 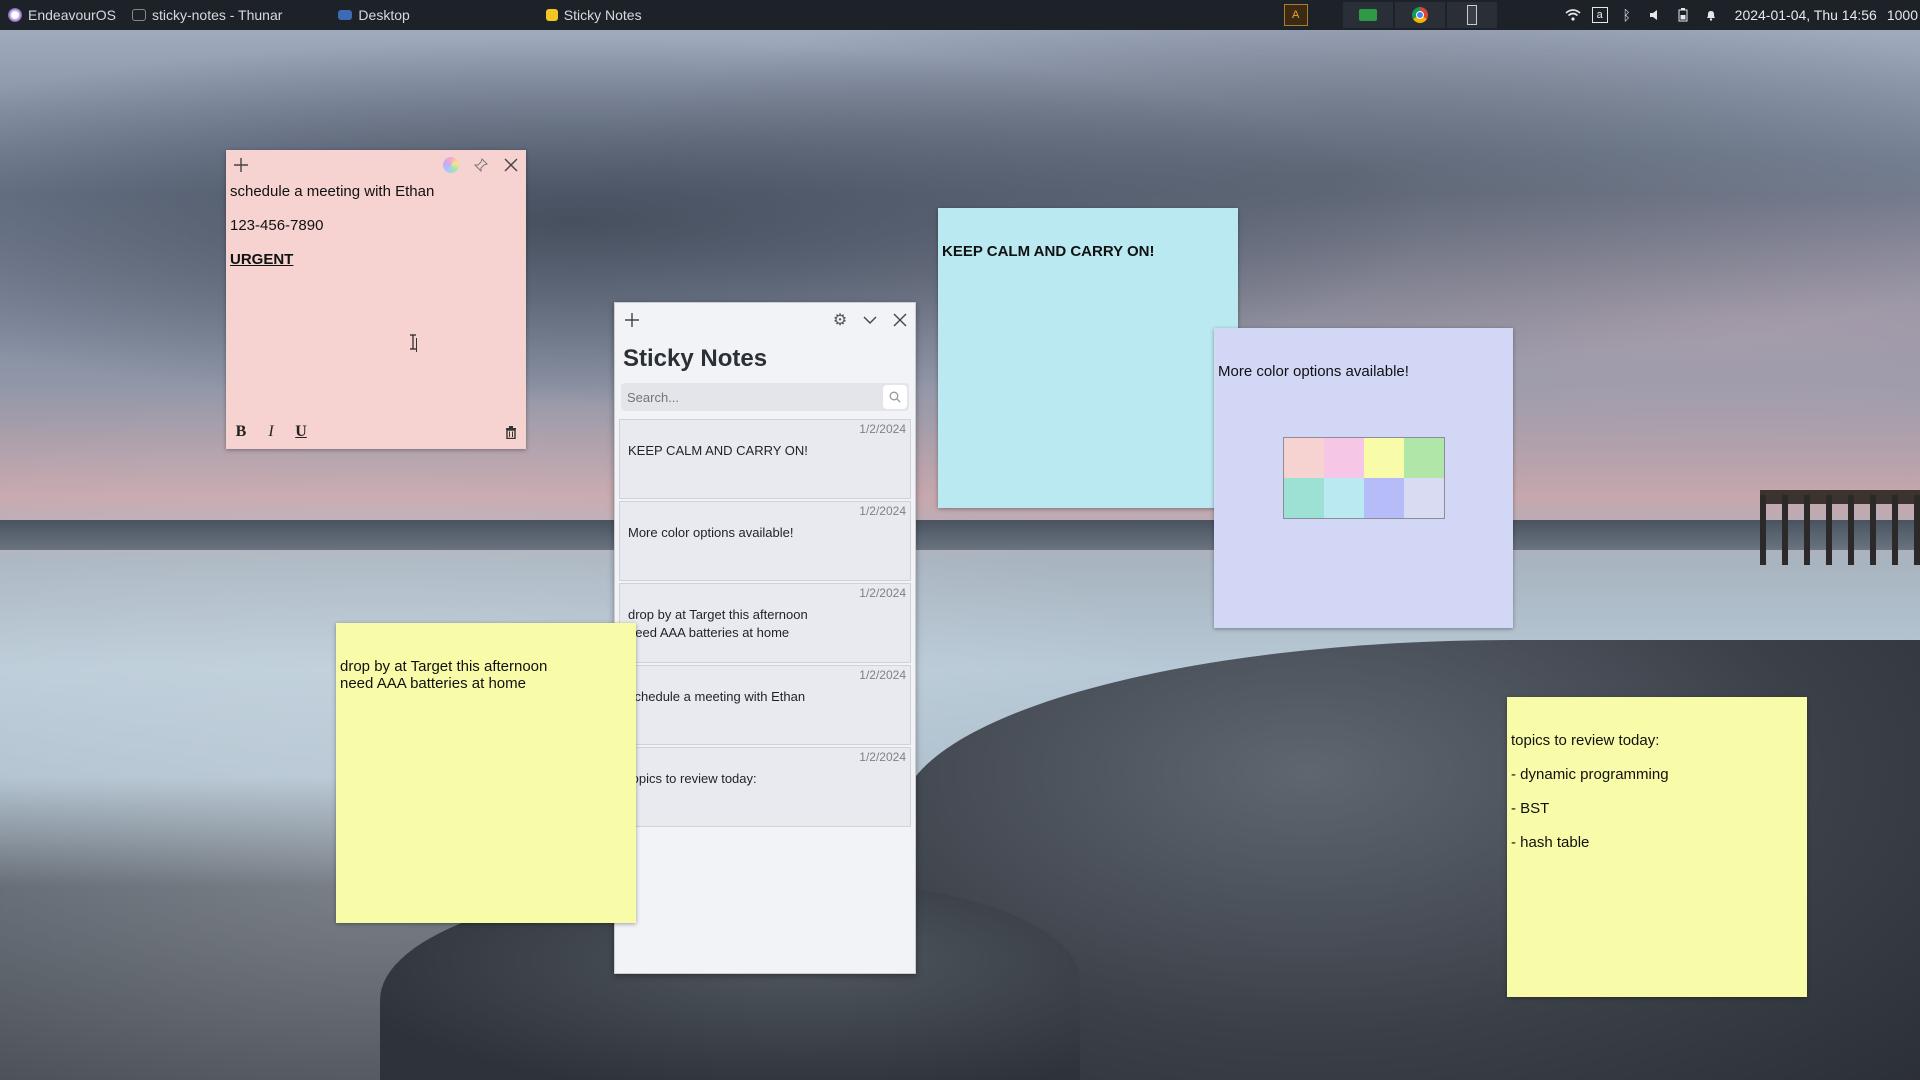 What do you see at coordinates (718, 450) in the screenshot?
I see `entry-text: KEEP CALM AND CARRY ON!` at bounding box center [718, 450].